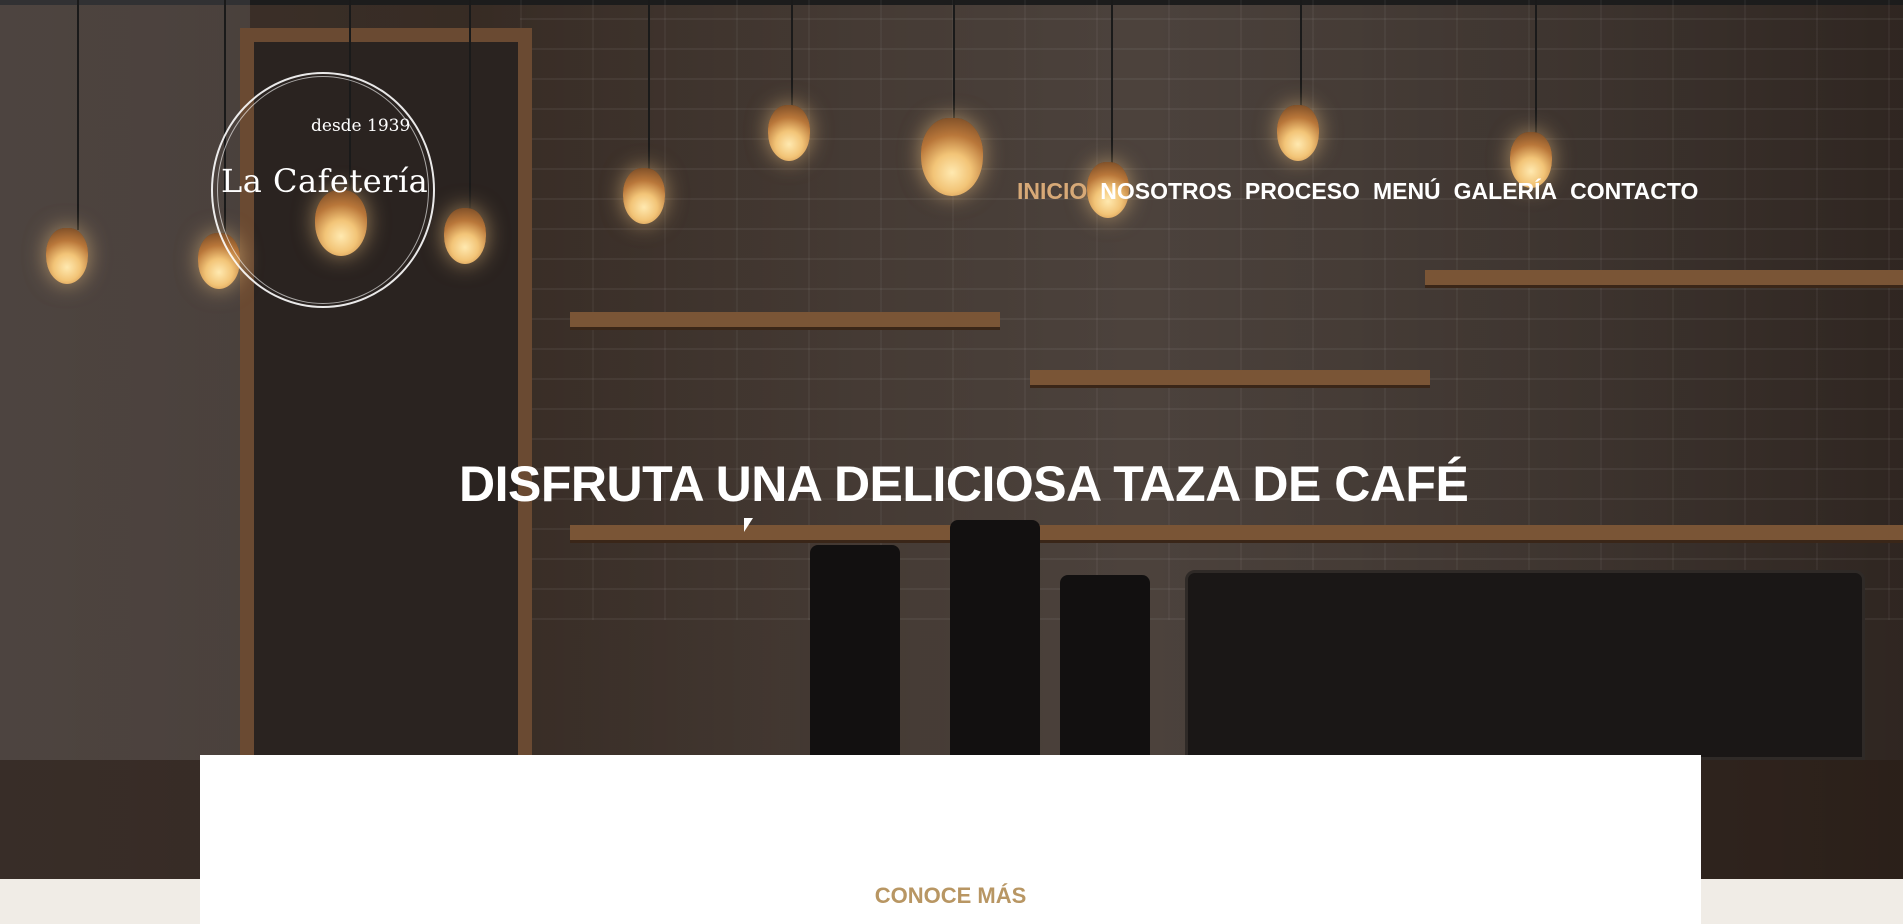 This screenshot has height=924, width=1903. Describe the element at coordinates (1166, 191) in the screenshot. I see `nav-item-nosotros: NOSOTROS` at that location.